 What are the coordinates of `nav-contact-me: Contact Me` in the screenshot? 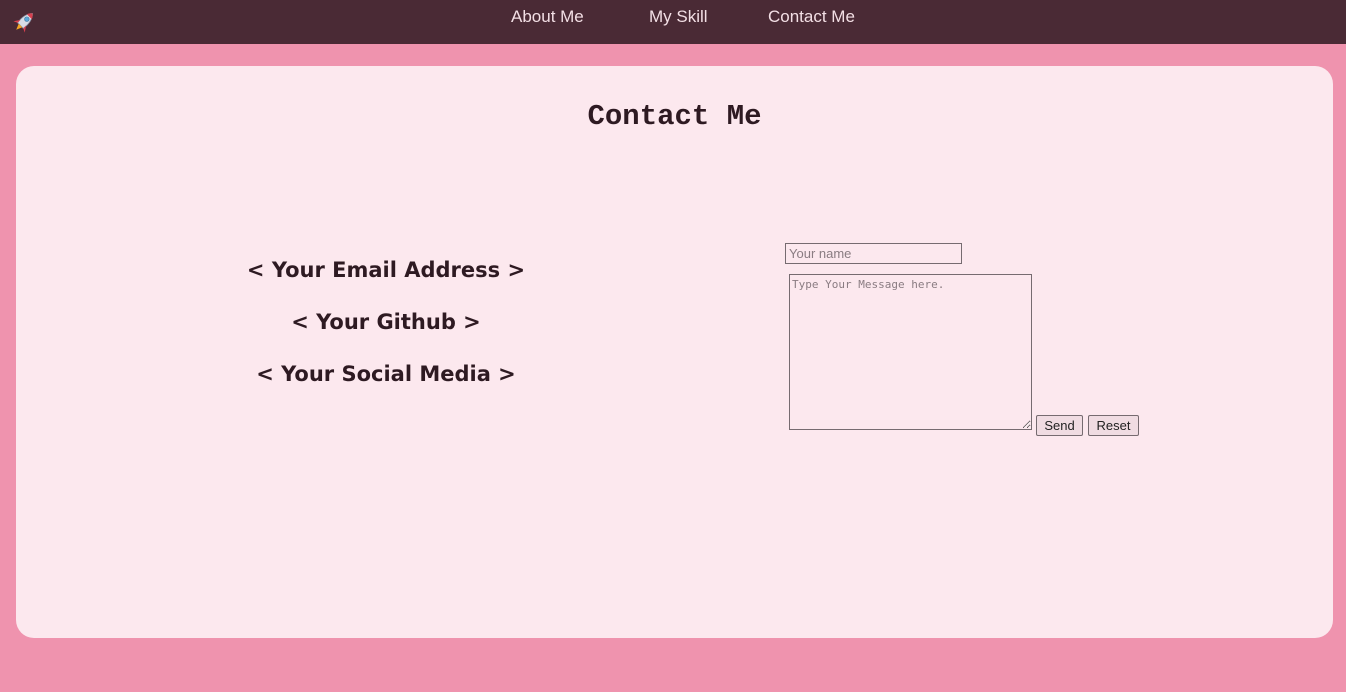 It's located at (811, 17).